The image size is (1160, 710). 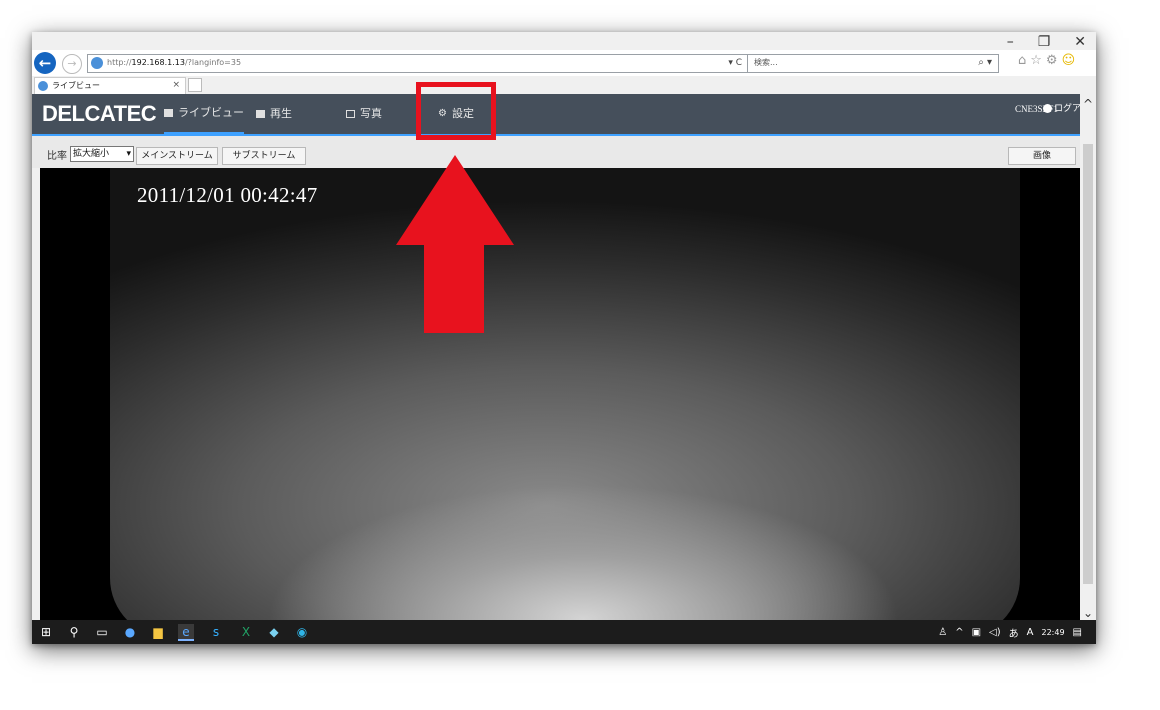 I want to click on settings-highlight-box, so click(x=456, y=111).